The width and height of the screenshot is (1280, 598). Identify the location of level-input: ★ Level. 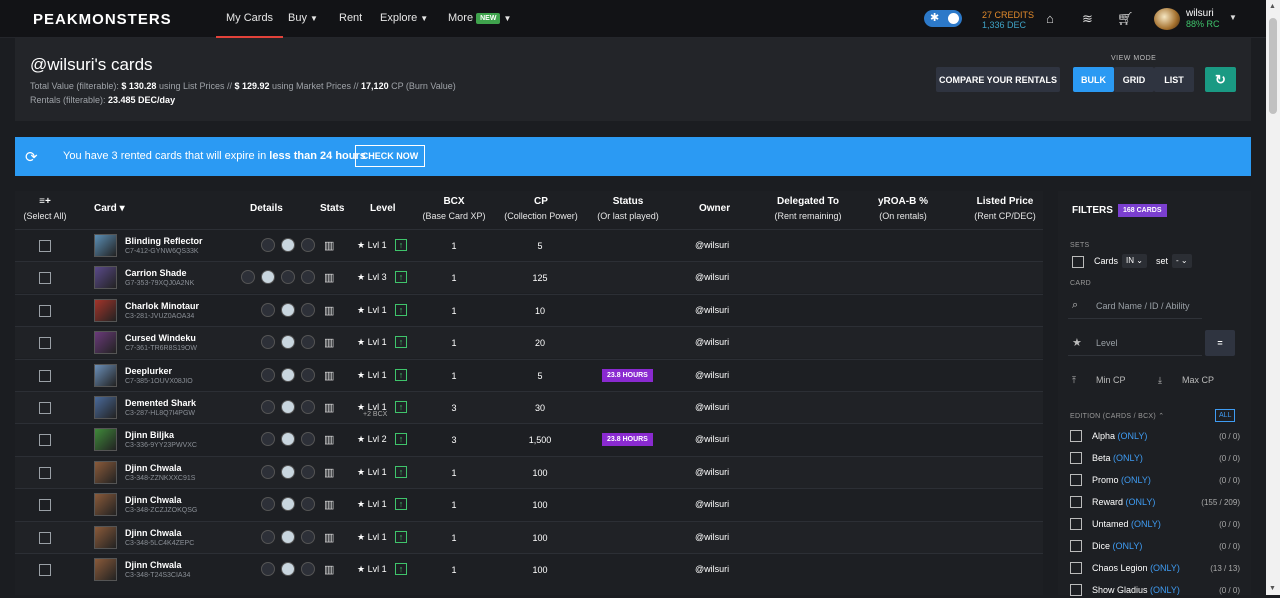
(1135, 343).